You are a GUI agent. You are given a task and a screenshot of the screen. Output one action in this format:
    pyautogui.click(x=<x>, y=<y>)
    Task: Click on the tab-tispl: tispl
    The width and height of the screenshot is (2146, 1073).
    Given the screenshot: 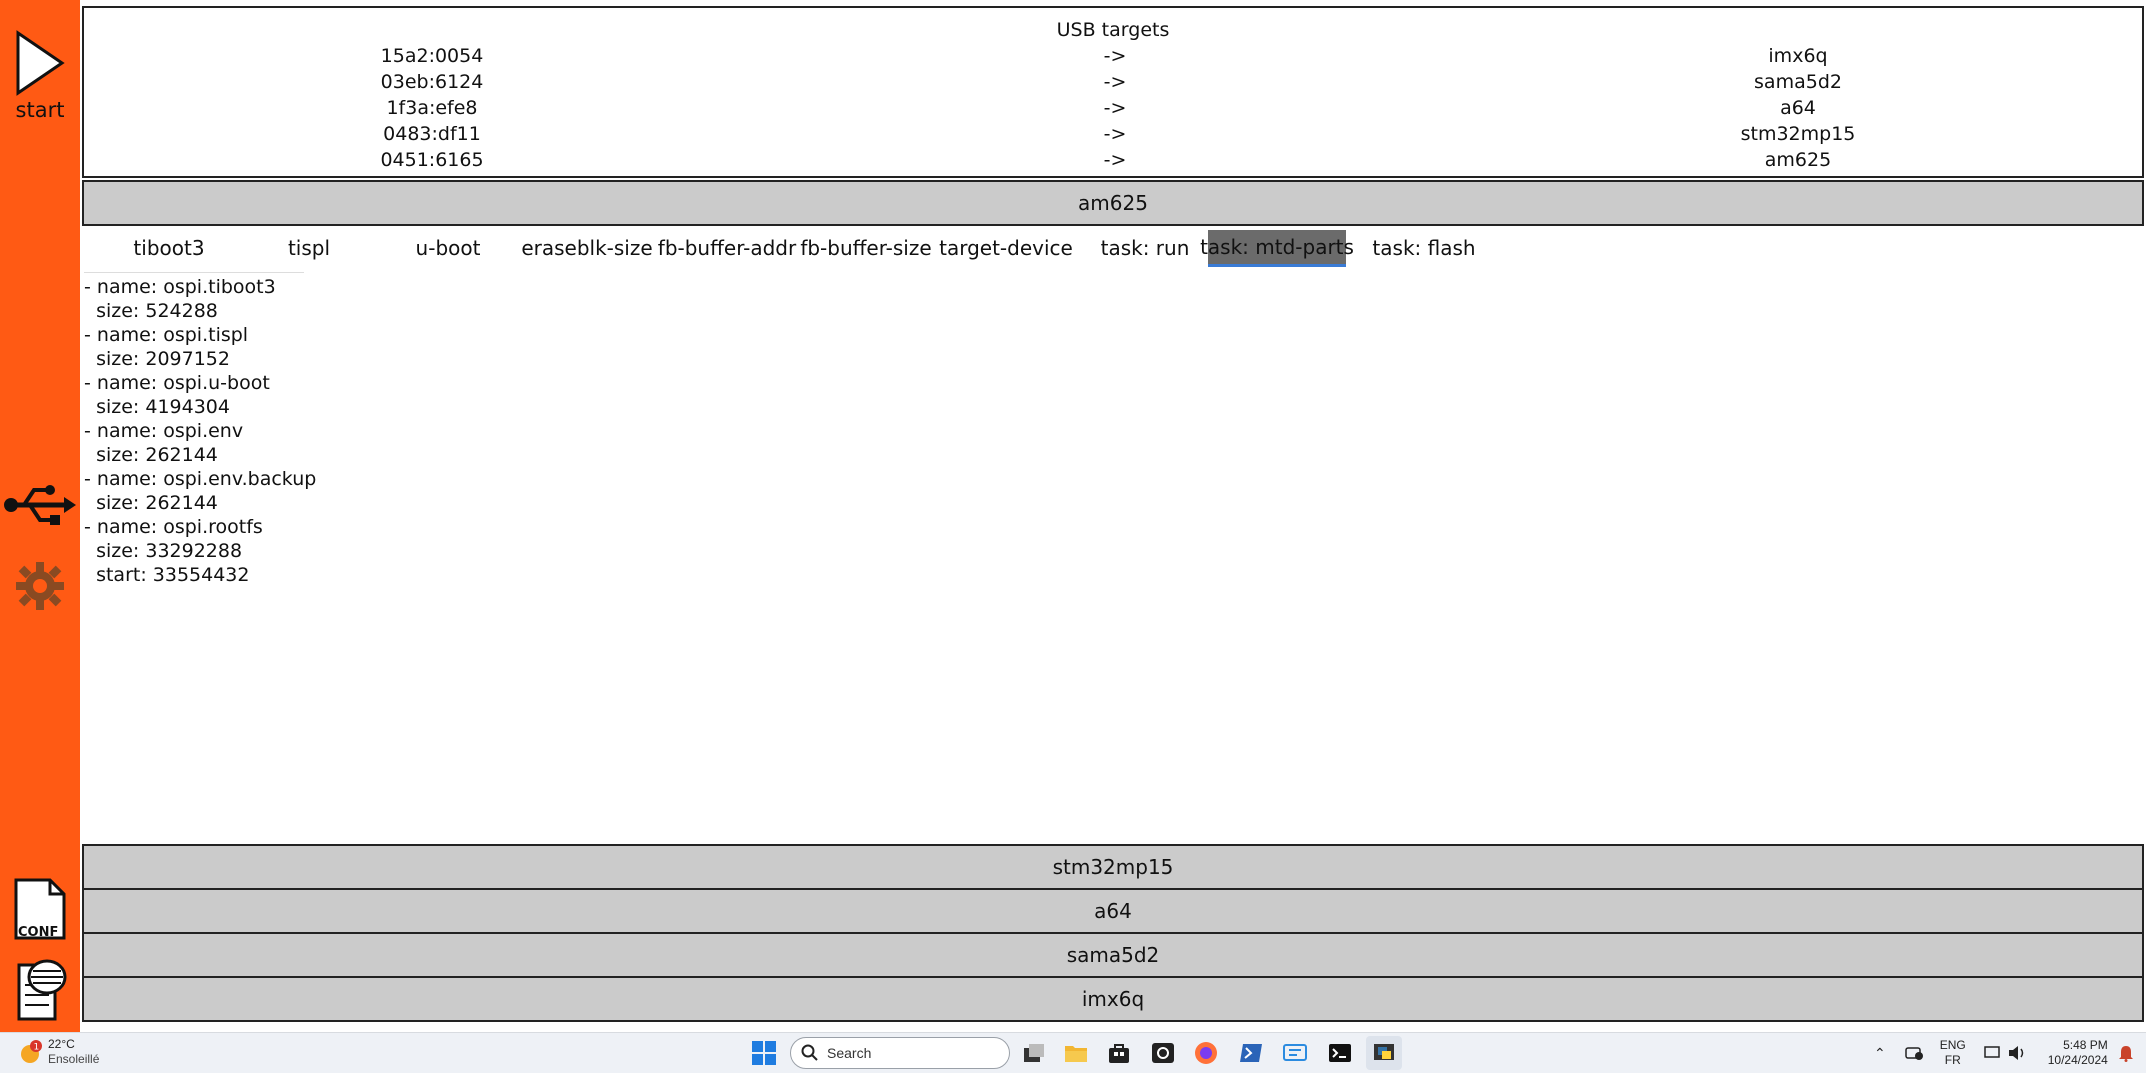 What is the action you would take?
    pyautogui.click(x=309, y=248)
    